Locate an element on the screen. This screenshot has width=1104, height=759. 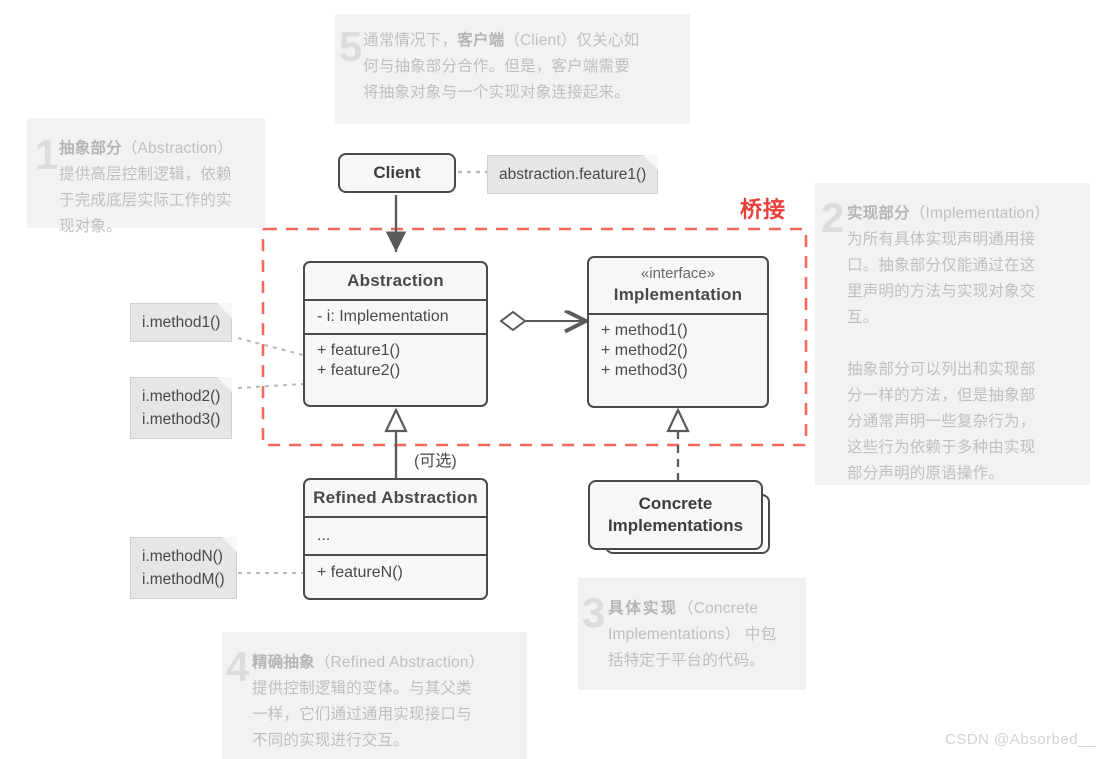
optional-label: (可选) is located at coordinates (435, 461).